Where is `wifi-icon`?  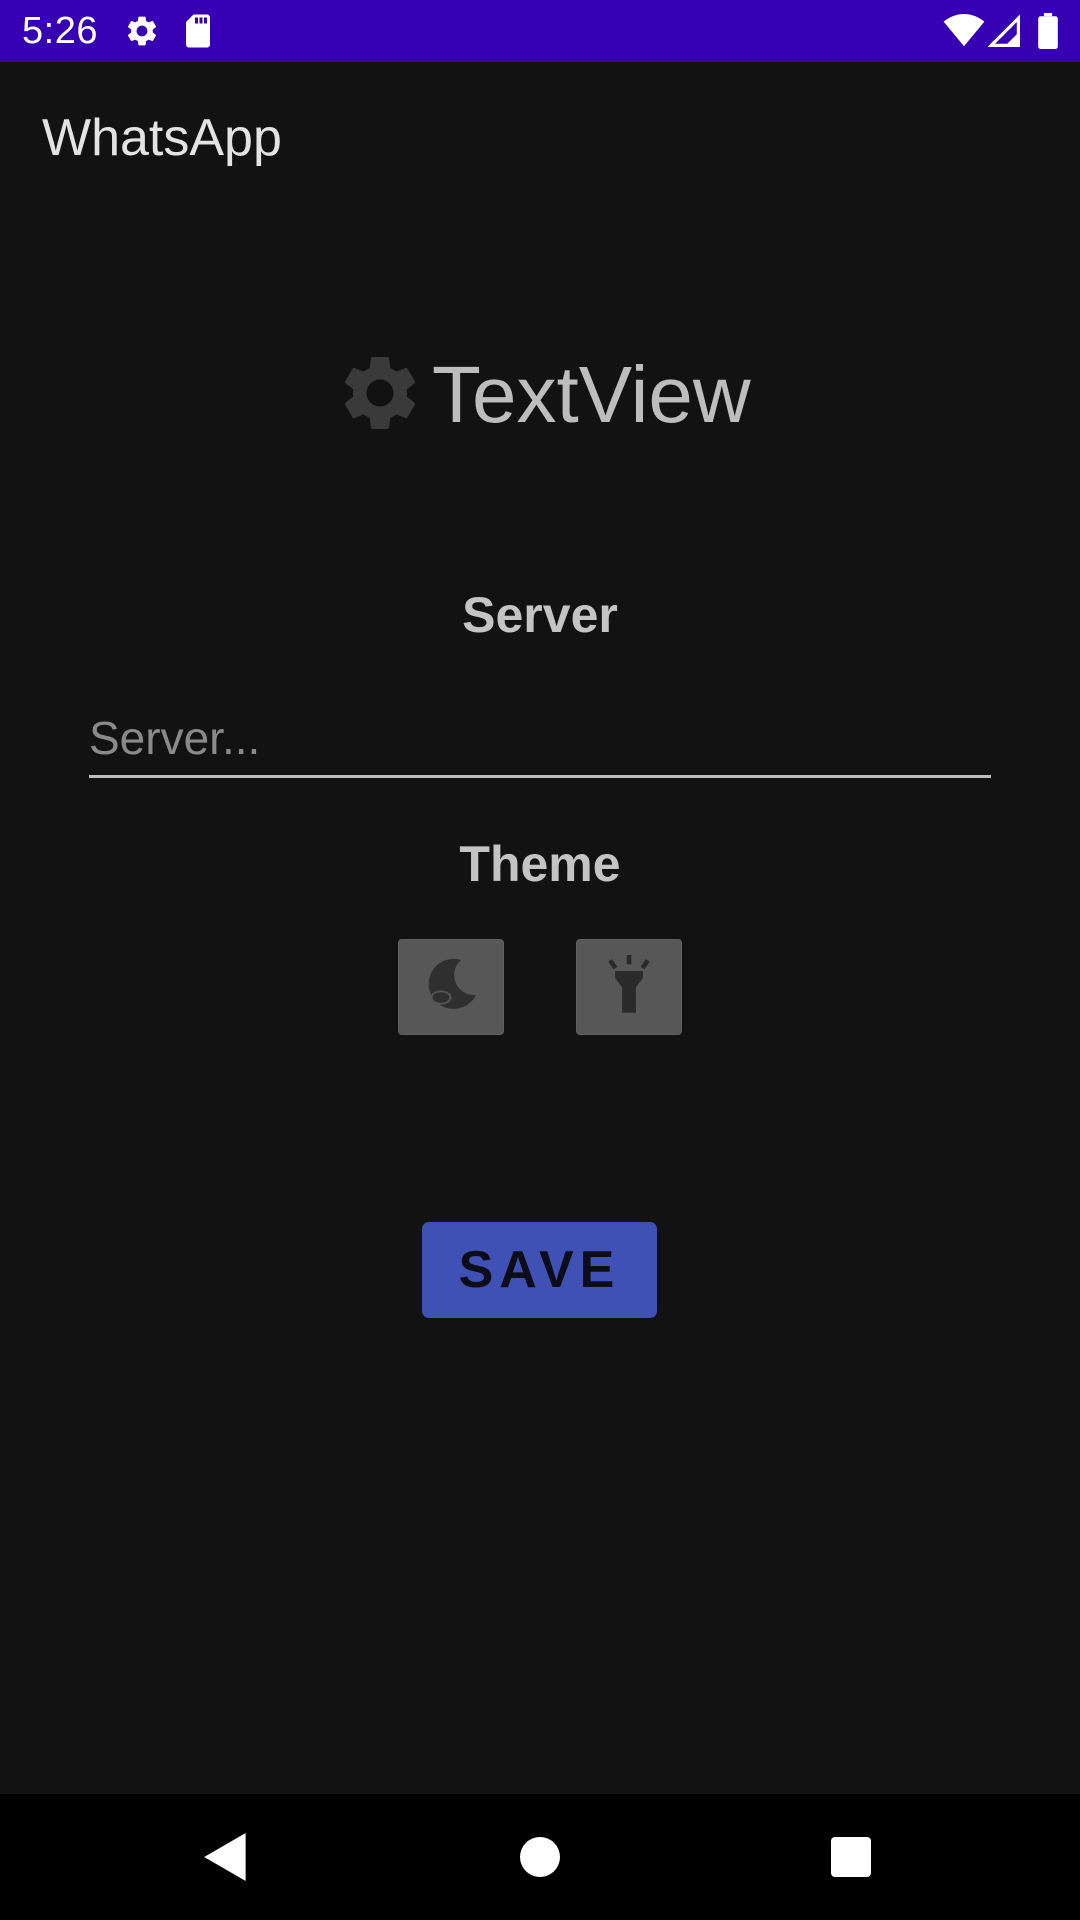 wifi-icon is located at coordinates (964, 31).